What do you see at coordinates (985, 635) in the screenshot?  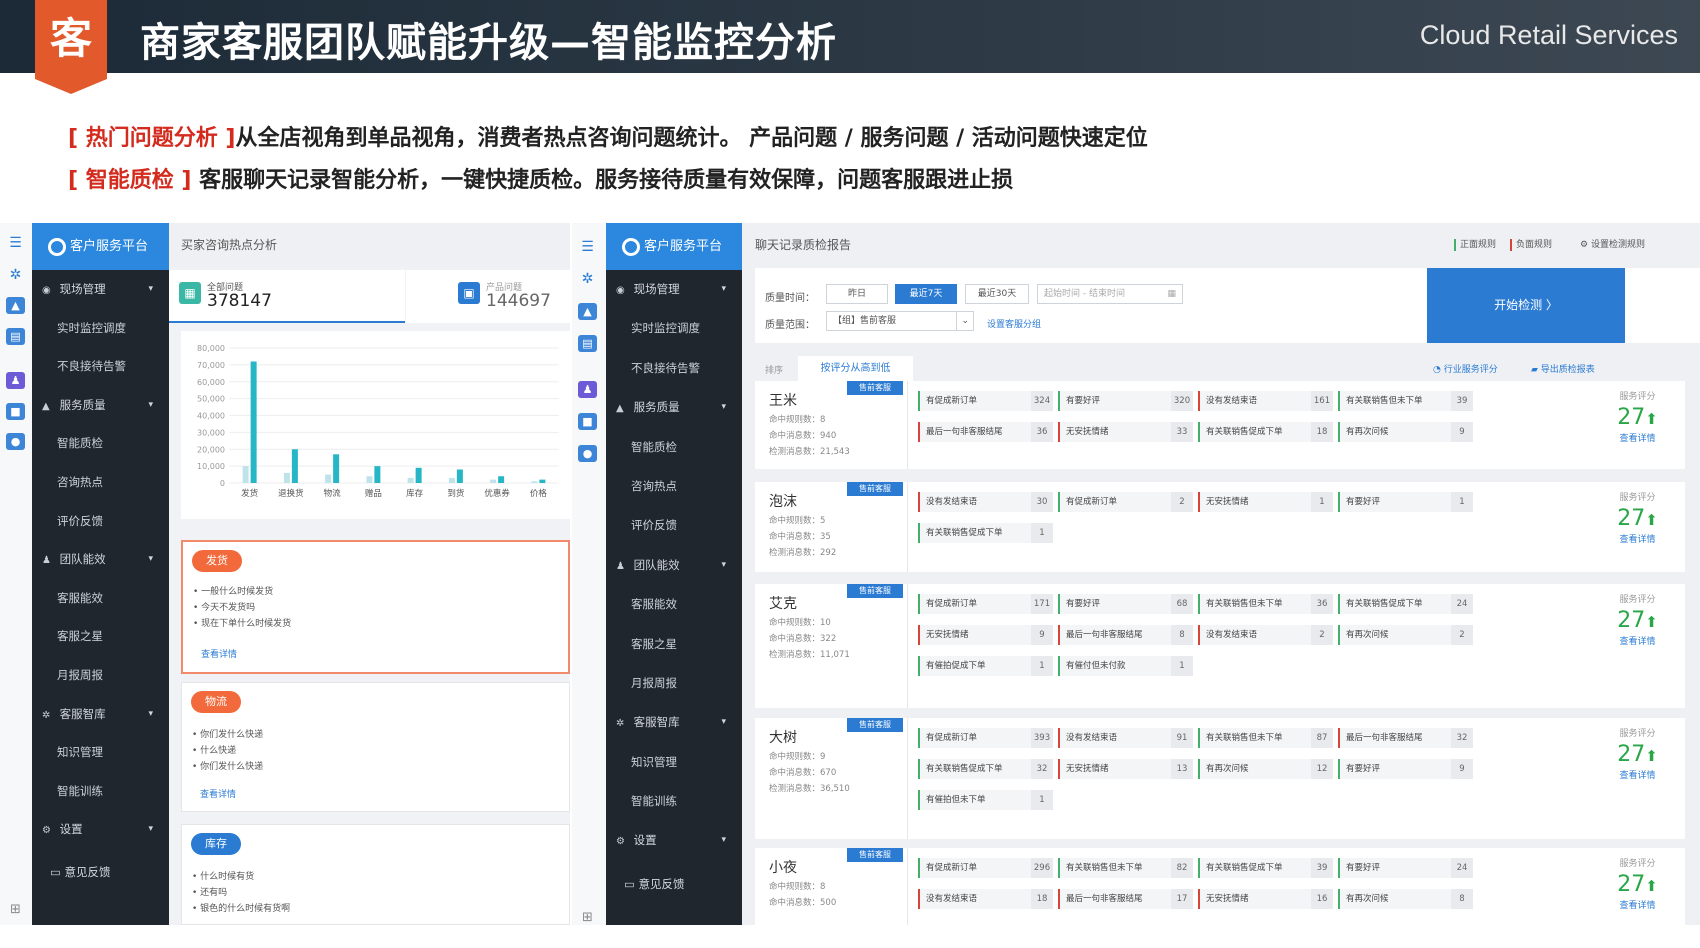 I see `rule-hit-item: 无安抚情绪 9` at bounding box center [985, 635].